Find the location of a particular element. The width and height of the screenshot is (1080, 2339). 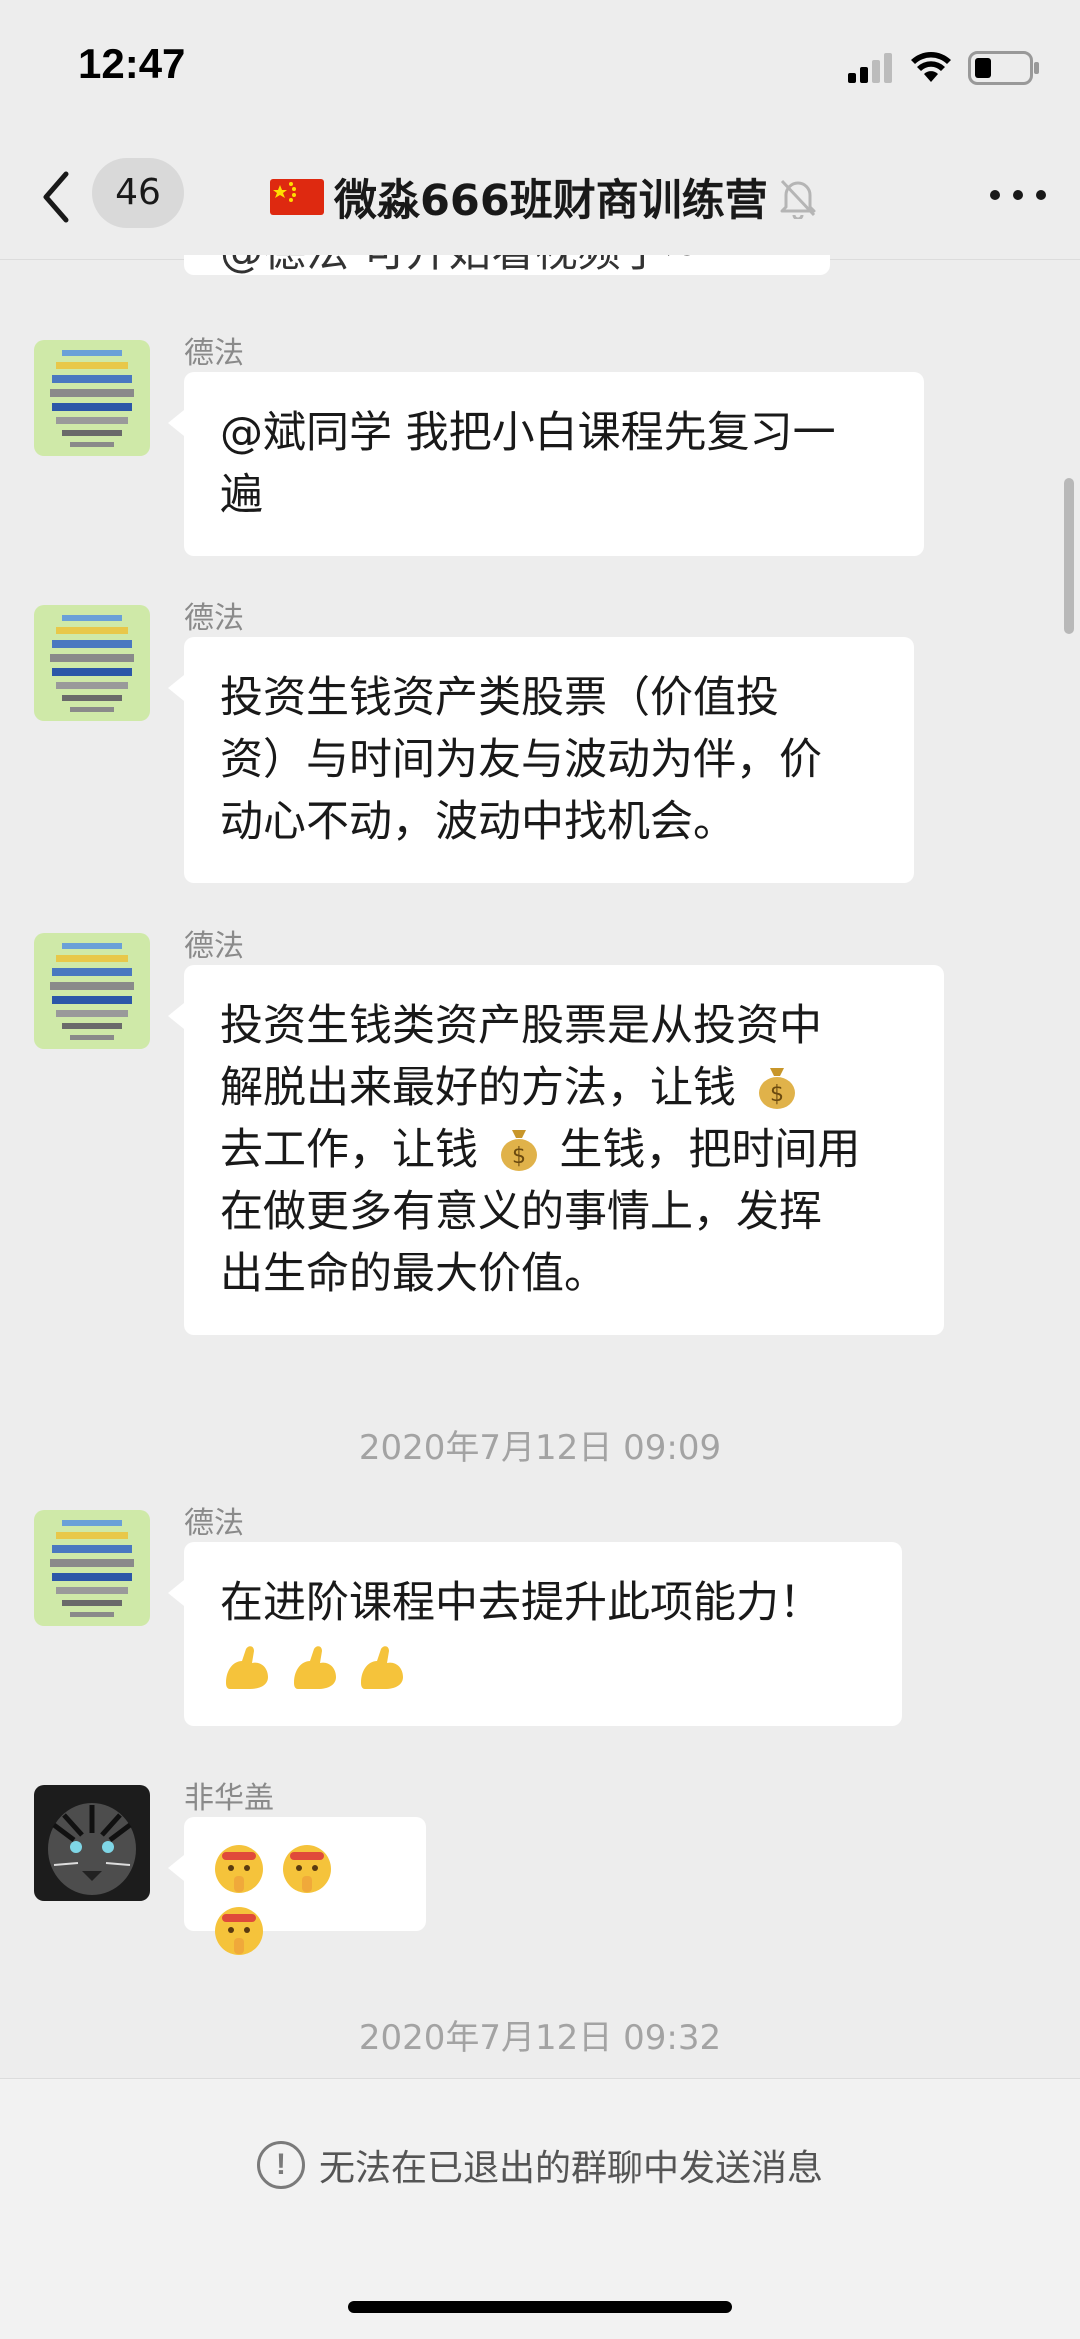

message-line: 投资生钱资产类股票（价值投 is located at coordinates (499, 698).